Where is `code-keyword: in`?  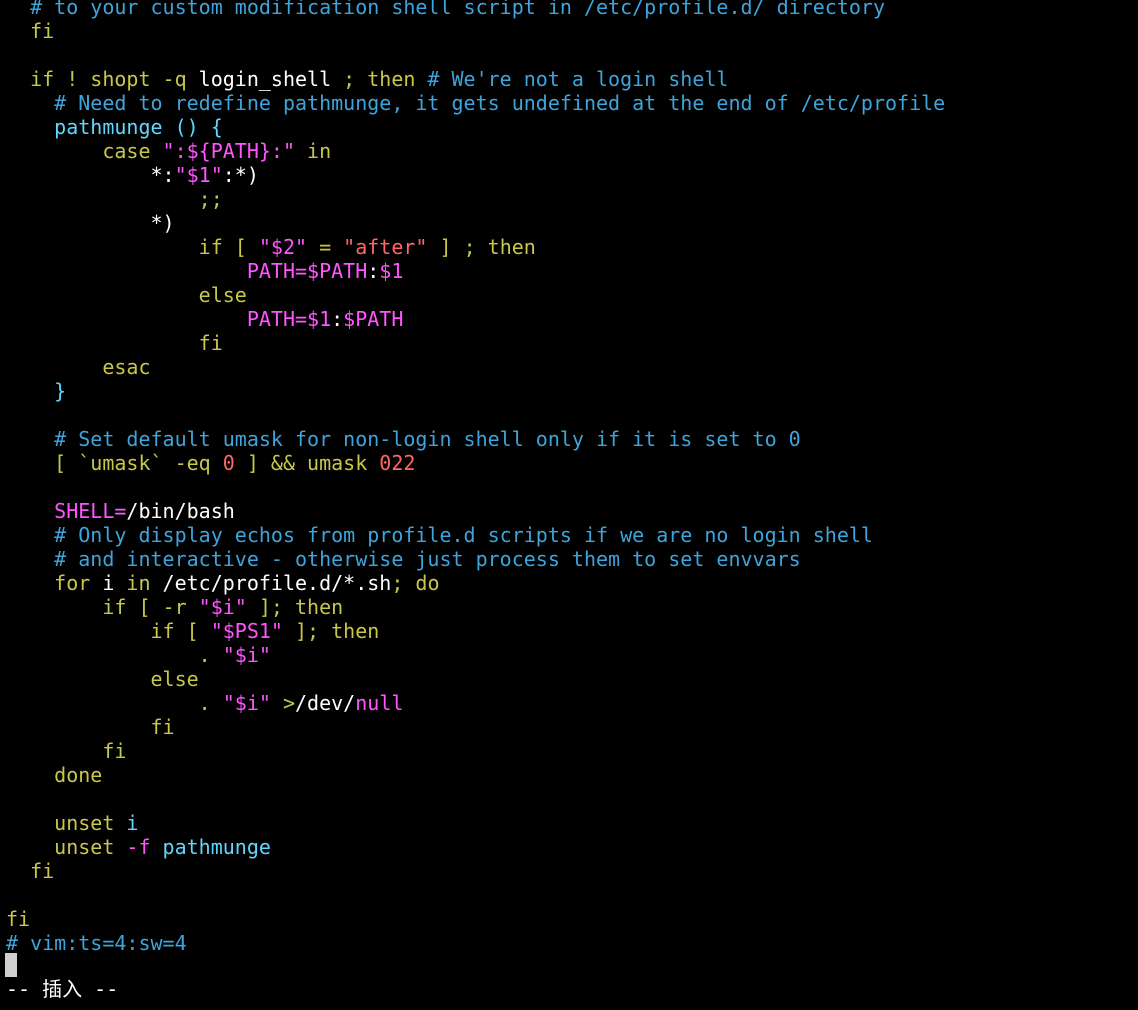 code-keyword: in is located at coordinates (313, 151).